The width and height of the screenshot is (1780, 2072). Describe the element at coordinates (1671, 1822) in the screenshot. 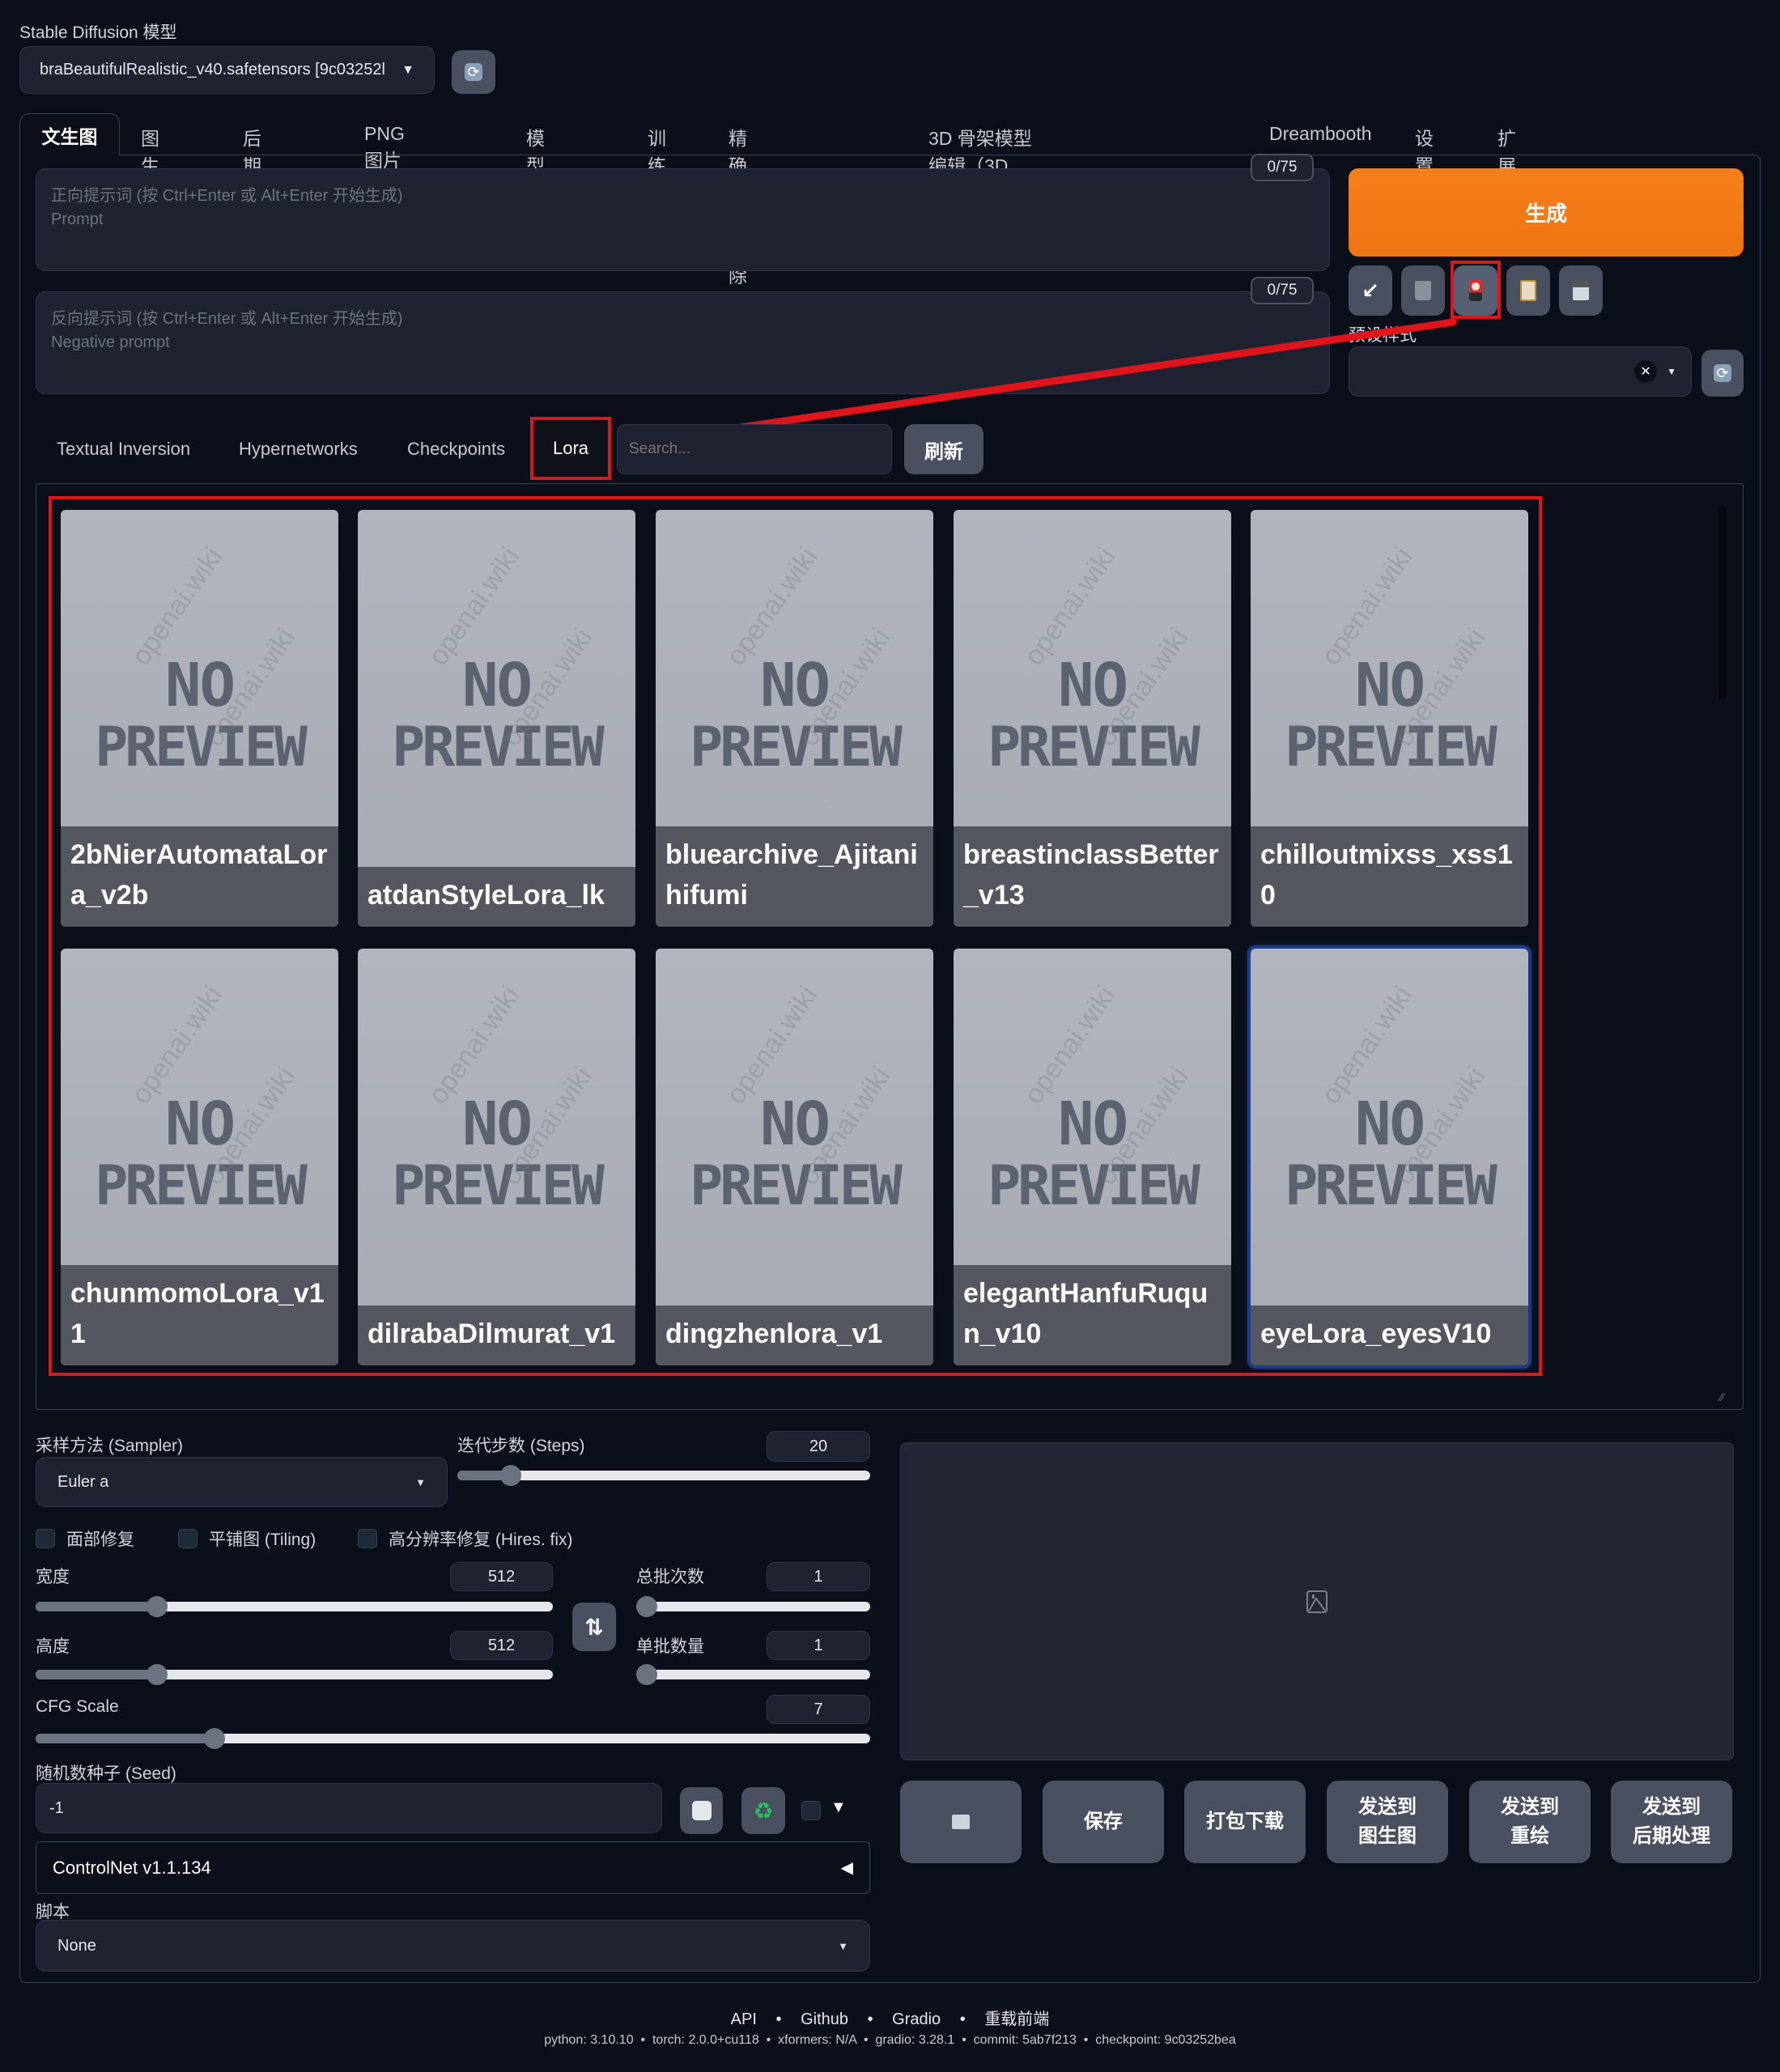

I see `send-to-extras-button: 发送到 后期处理` at that location.